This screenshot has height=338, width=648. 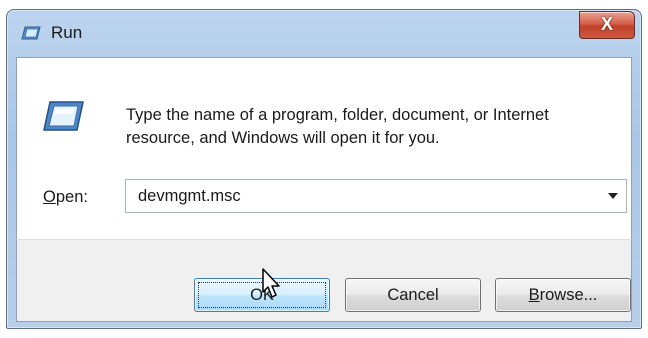 I want to click on open-label-accelerator: O, so click(x=49, y=197).